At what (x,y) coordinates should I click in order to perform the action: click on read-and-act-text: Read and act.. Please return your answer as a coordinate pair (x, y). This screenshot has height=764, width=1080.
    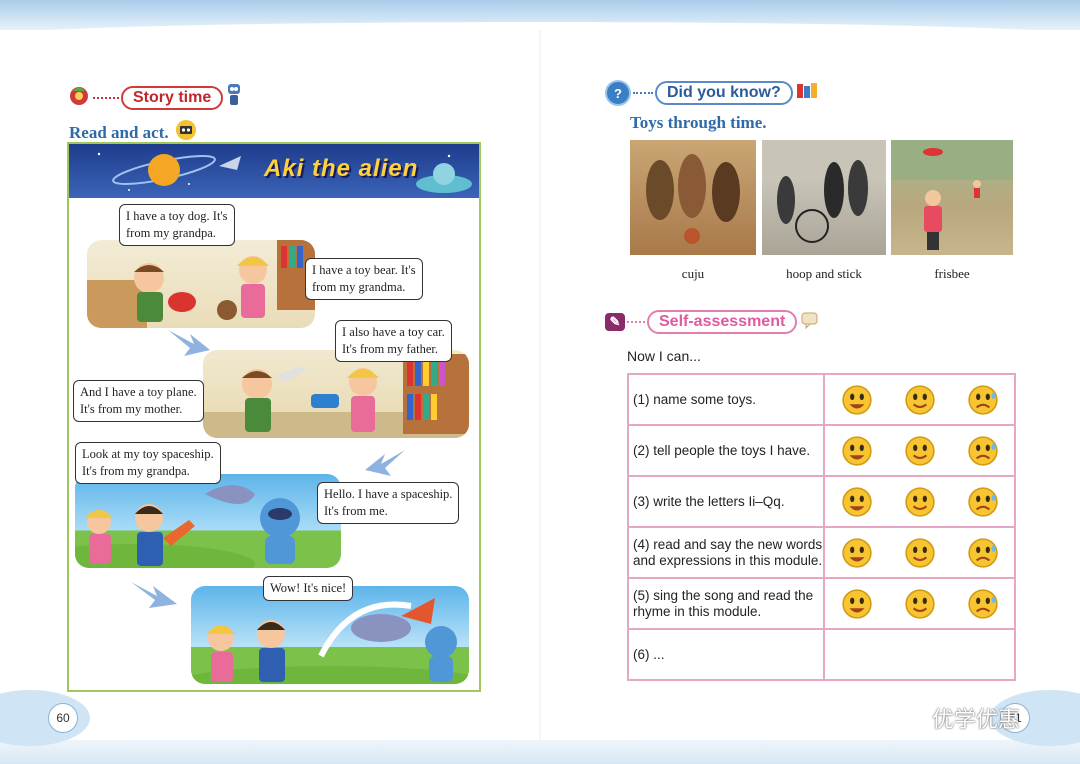
    Looking at the image, I should click on (119, 132).